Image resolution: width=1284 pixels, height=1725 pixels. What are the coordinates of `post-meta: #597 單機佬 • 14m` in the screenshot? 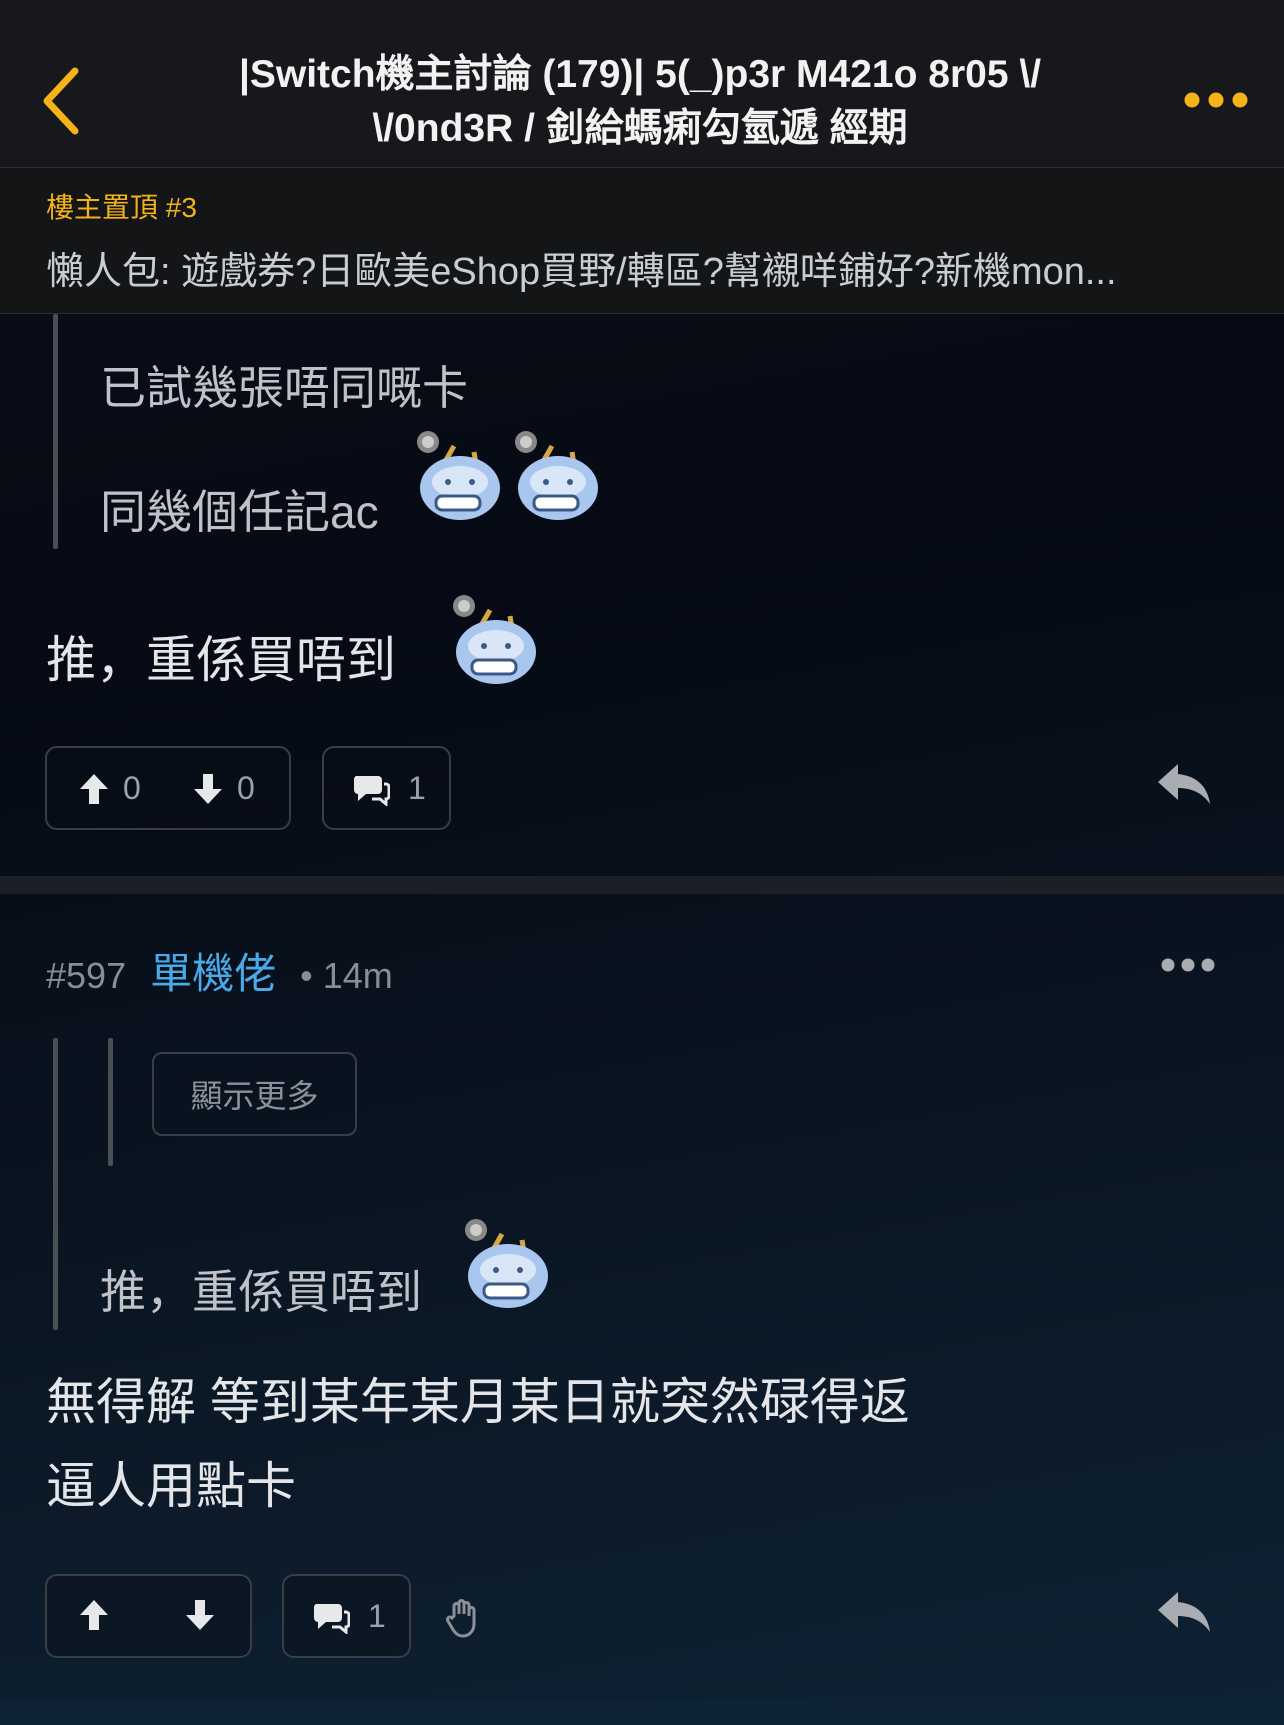 It's located at (219, 970).